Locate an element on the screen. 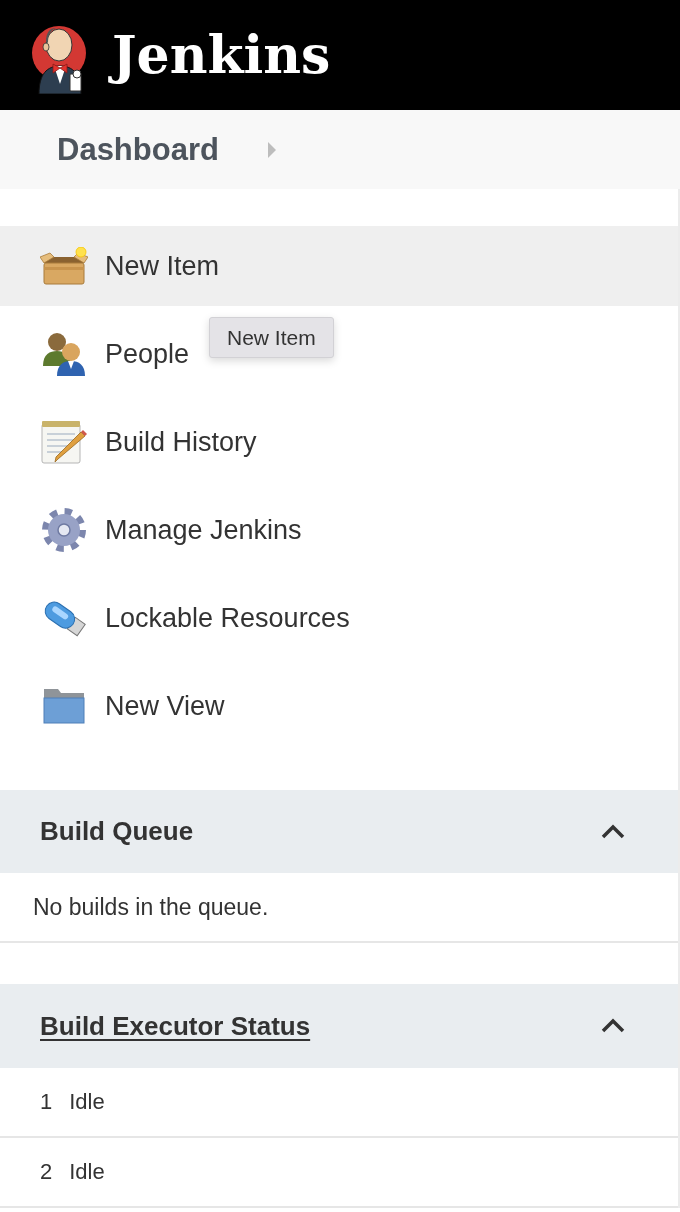 Image resolution: width=680 pixels, height=1212 pixels. executor-number: 2 is located at coordinates (46, 1172).